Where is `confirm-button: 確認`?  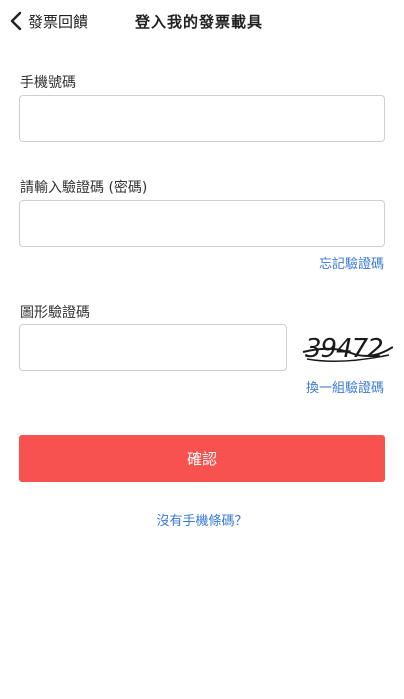 confirm-button: 確認 is located at coordinates (202, 458).